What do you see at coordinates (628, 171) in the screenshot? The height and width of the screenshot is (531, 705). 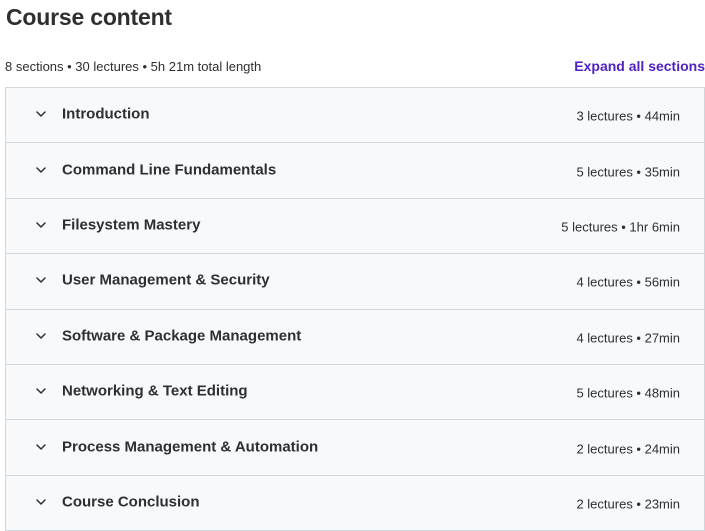 I see `section-meta: 5 lectures • 35min` at bounding box center [628, 171].